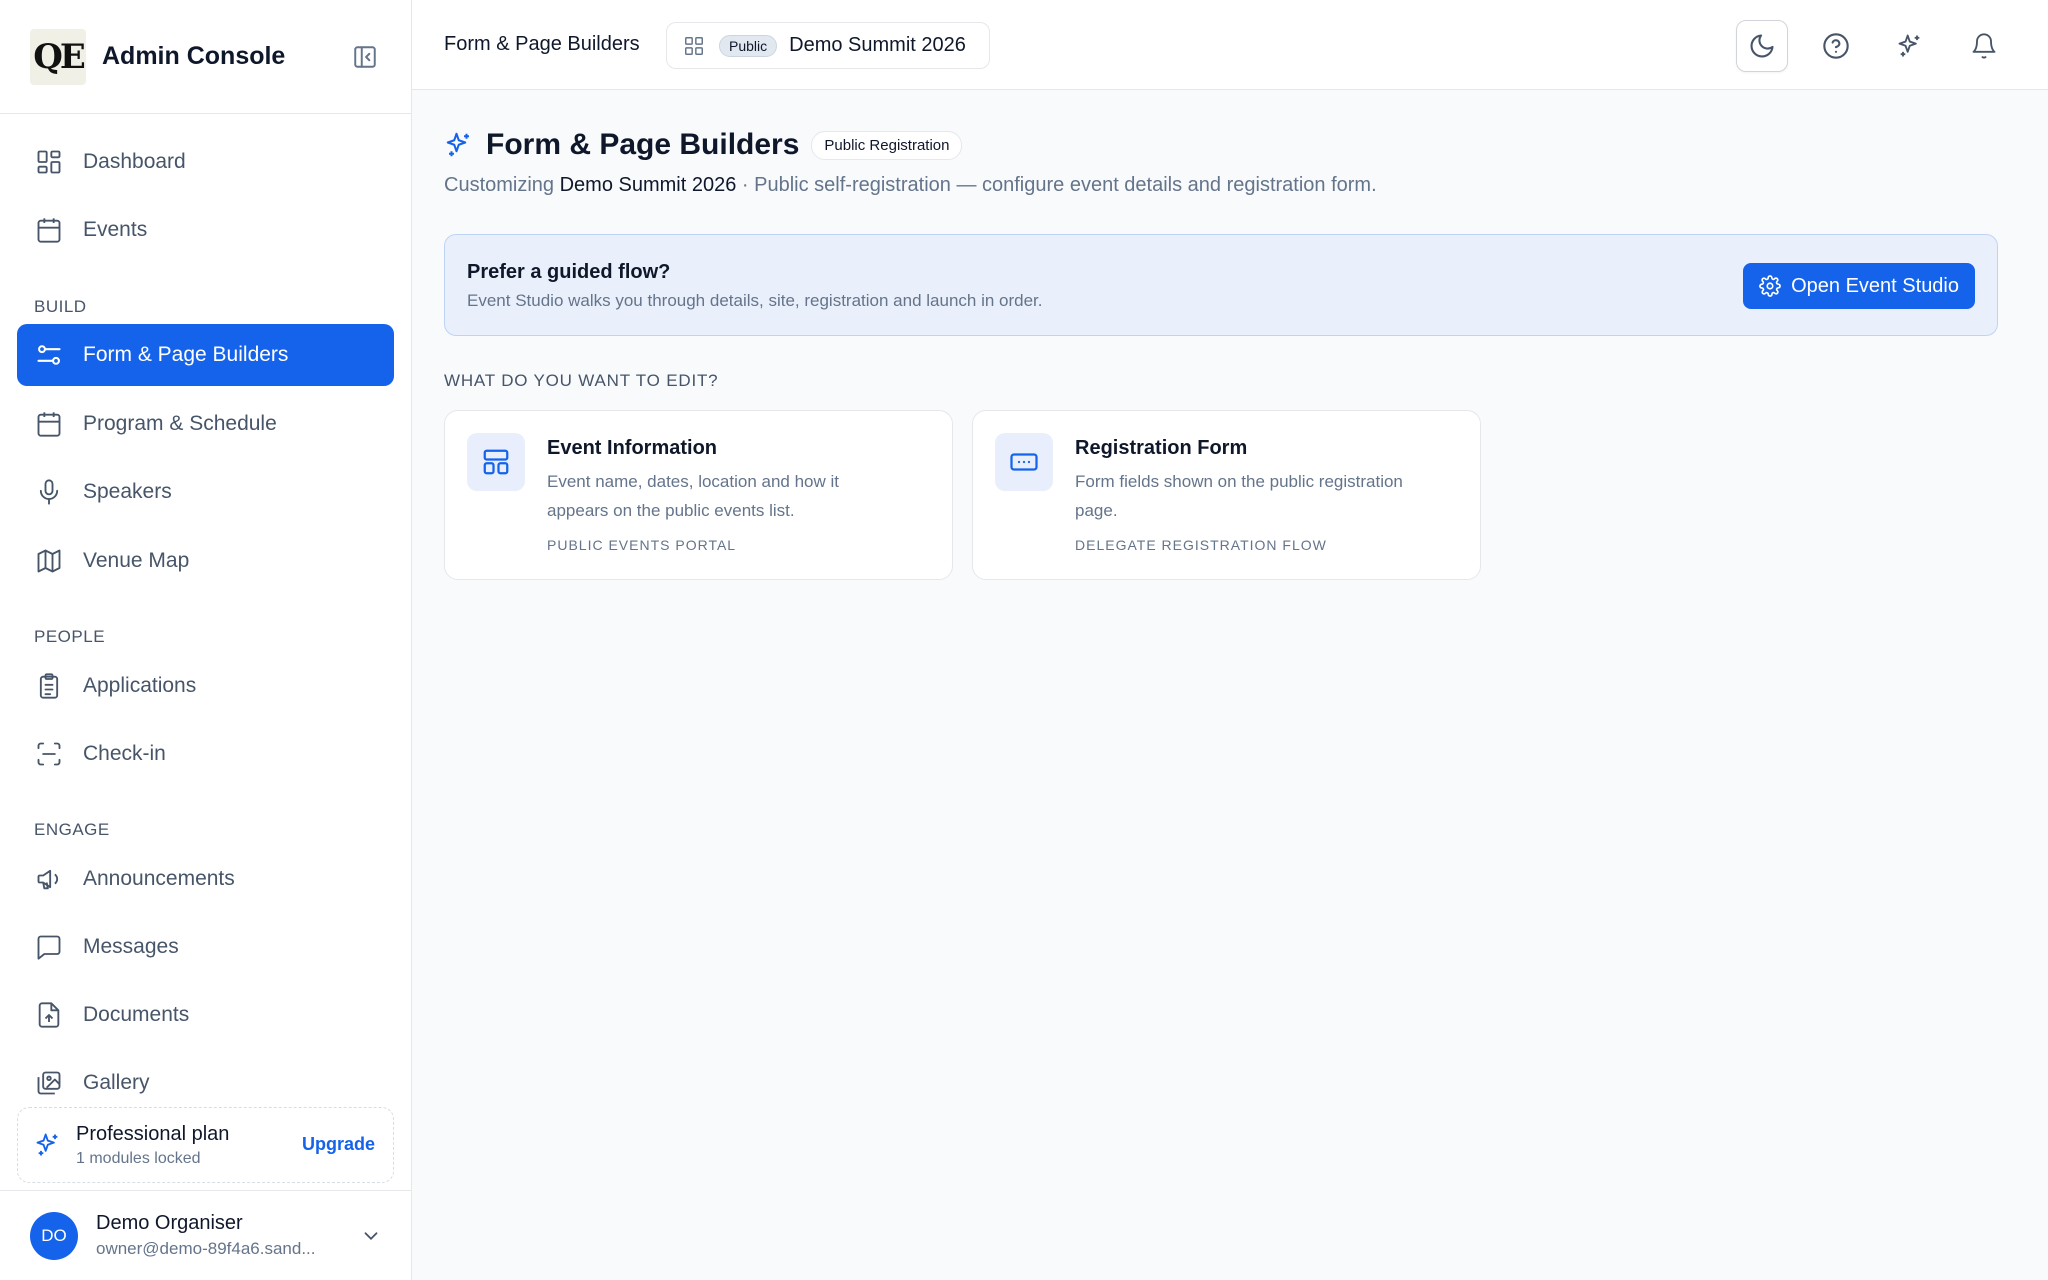 The image size is (2048, 1280). What do you see at coordinates (205, 686) in the screenshot?
I see `sidebar-item-applications: Applications` at bounding box center [205, 686].